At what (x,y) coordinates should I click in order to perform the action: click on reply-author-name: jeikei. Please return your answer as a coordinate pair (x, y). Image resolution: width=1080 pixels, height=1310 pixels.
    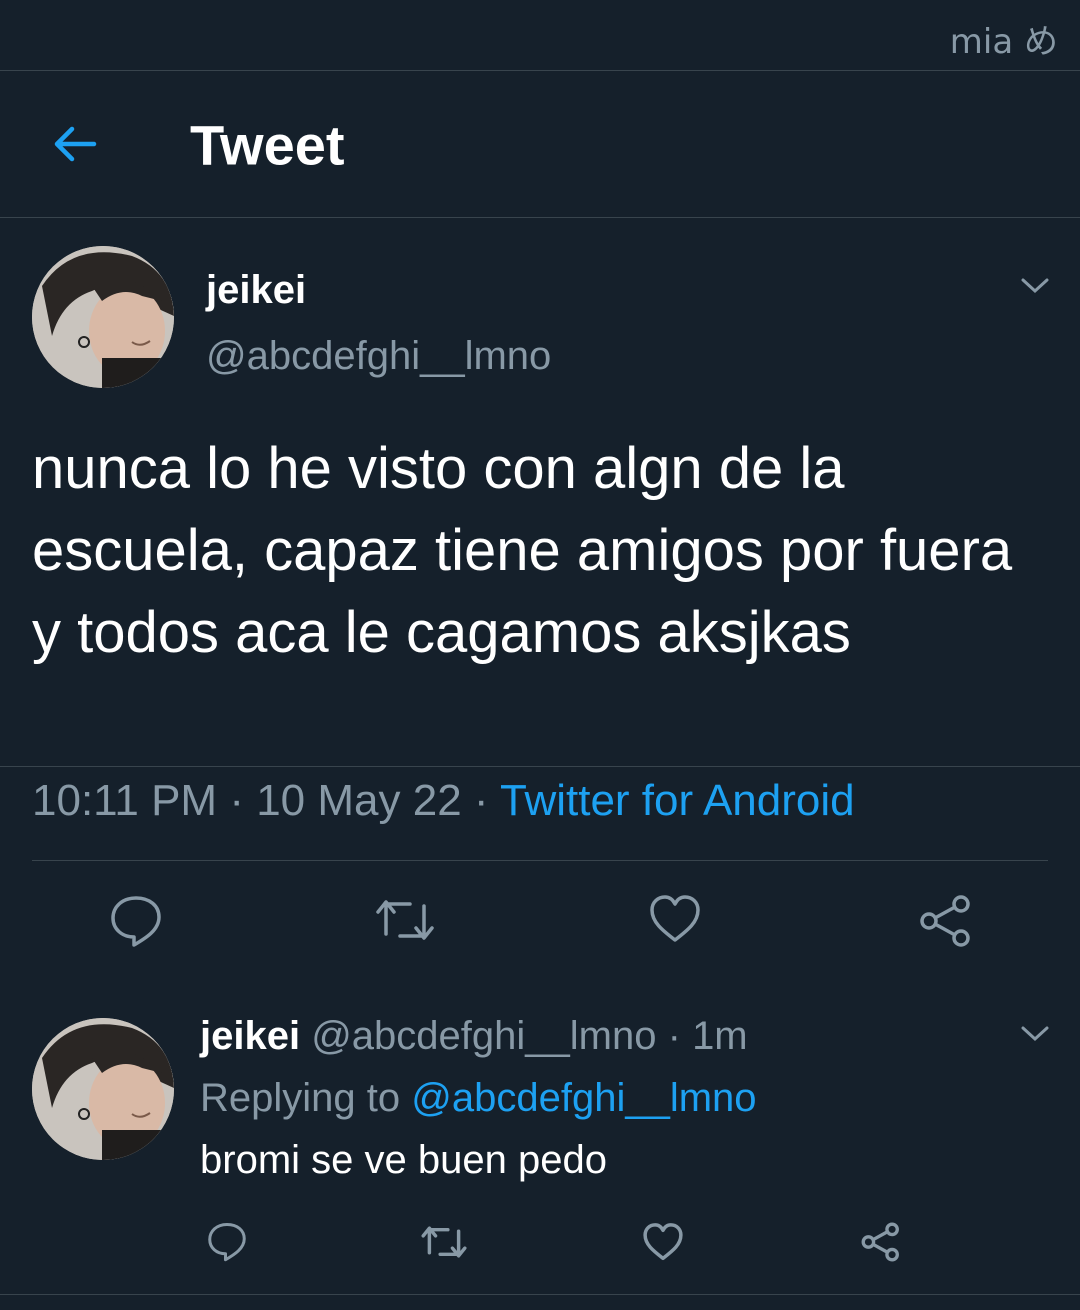
    Looking at the image, I should click on (250, 1036).